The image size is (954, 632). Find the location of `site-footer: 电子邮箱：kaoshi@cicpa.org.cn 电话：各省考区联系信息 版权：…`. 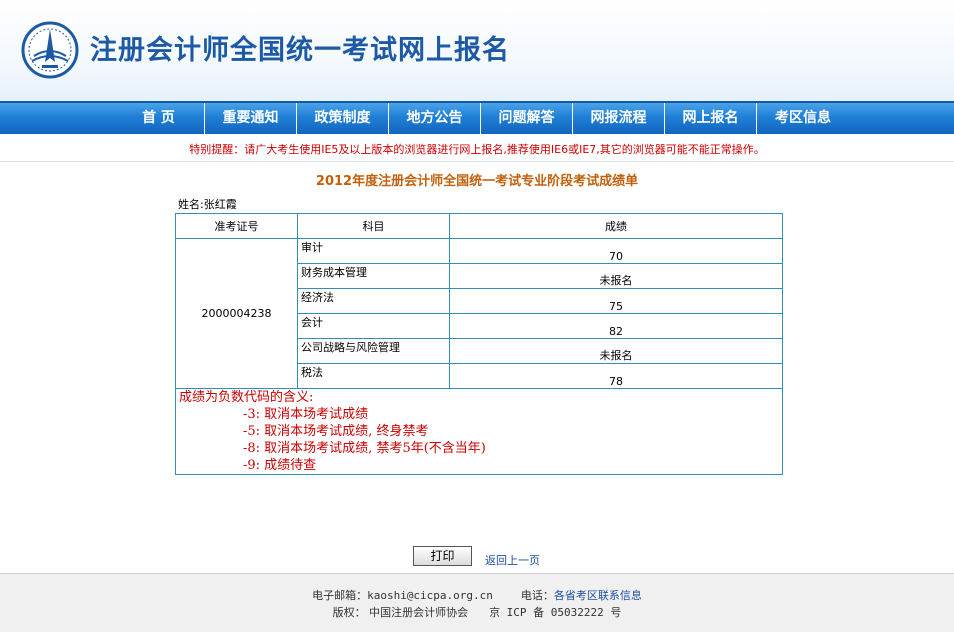

site-footer: 电子邮箱：kaoshi@cicpa.org.cn 电话：各省考区联系信息 版权：… is located at coordinates (477, 602).